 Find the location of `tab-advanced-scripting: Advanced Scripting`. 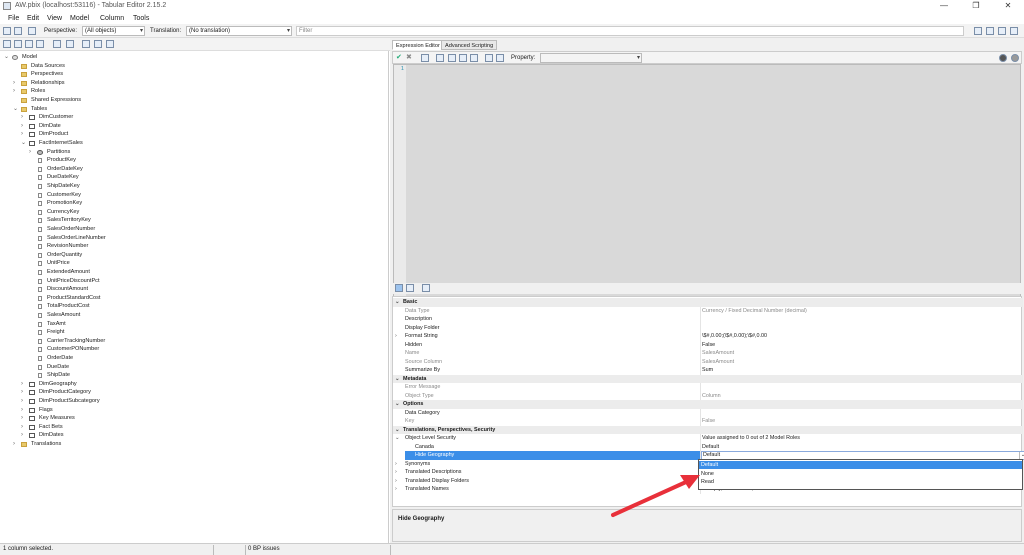

tab-advanced-scripting: Advanced Scripting is located at coordinates (469, 45).